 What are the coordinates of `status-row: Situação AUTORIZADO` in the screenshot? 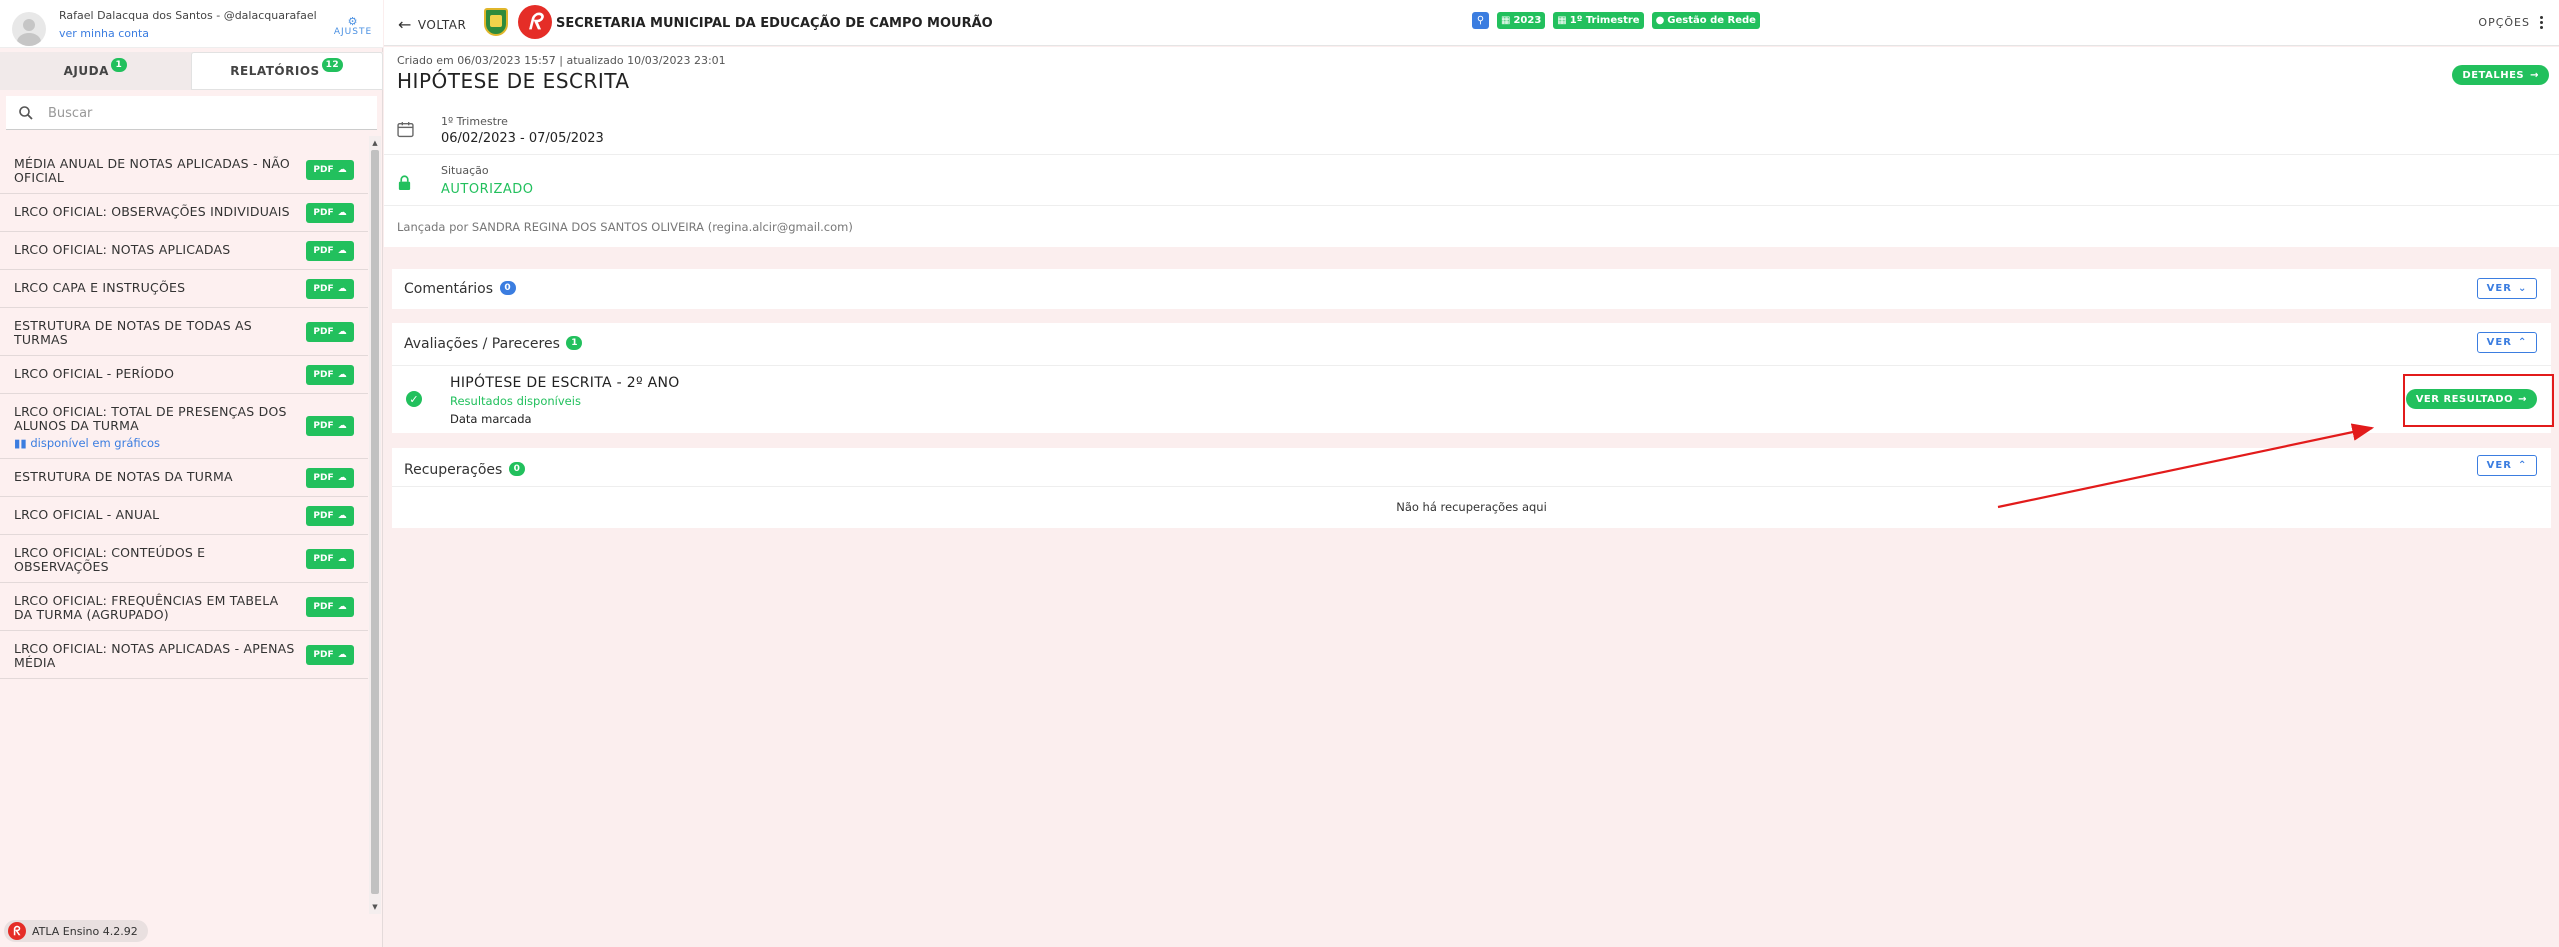 It's located at (1471, 181).